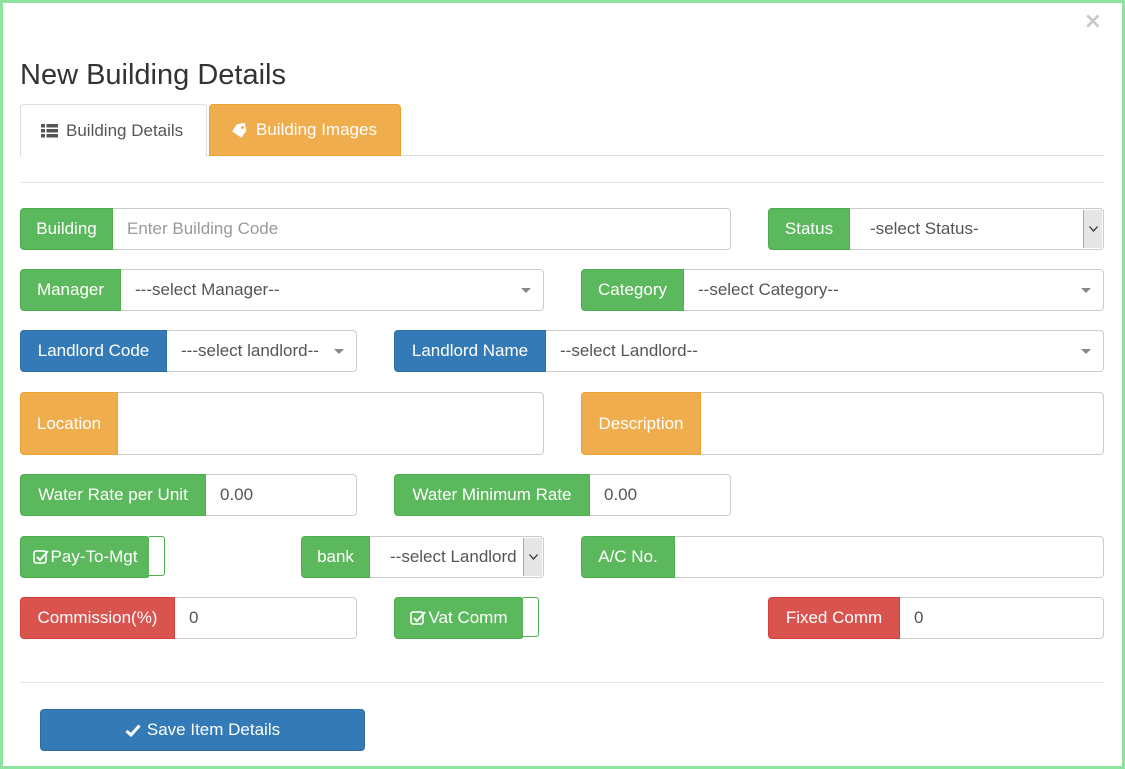  Describe the element at coordinates (213, 729) in the screenshot. I see `save-button-label: Save Item Details` at that location.